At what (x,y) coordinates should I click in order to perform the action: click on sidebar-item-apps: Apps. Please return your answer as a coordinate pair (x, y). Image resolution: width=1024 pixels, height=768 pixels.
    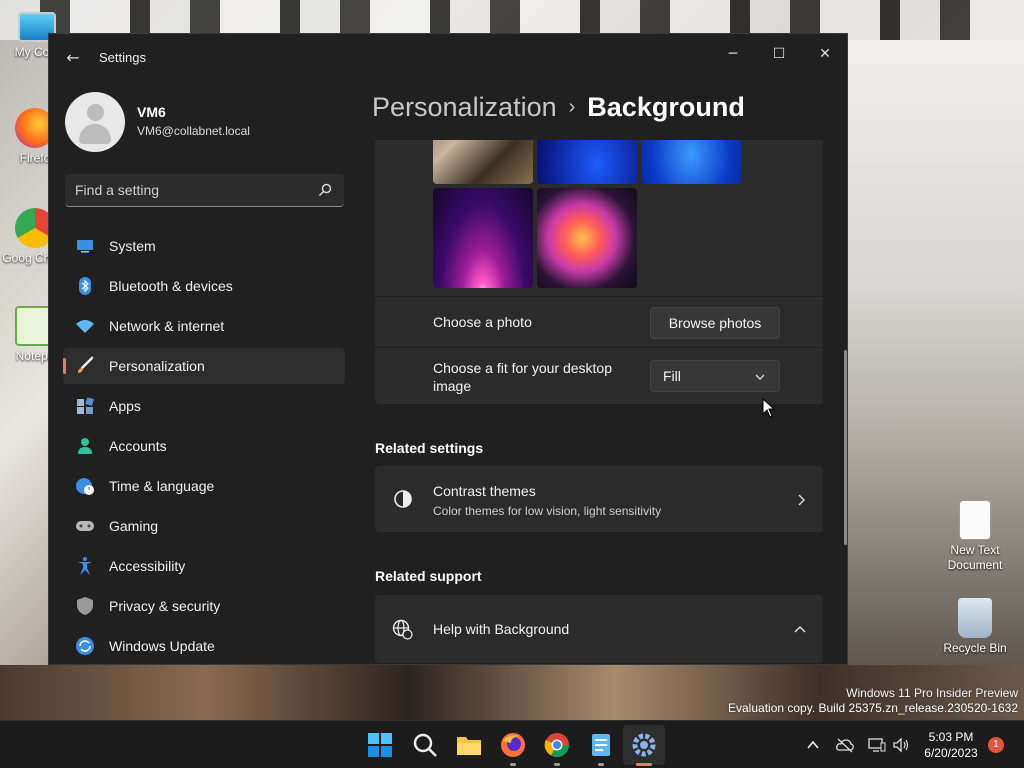
    Looking at the image, I should click on (204, 406).